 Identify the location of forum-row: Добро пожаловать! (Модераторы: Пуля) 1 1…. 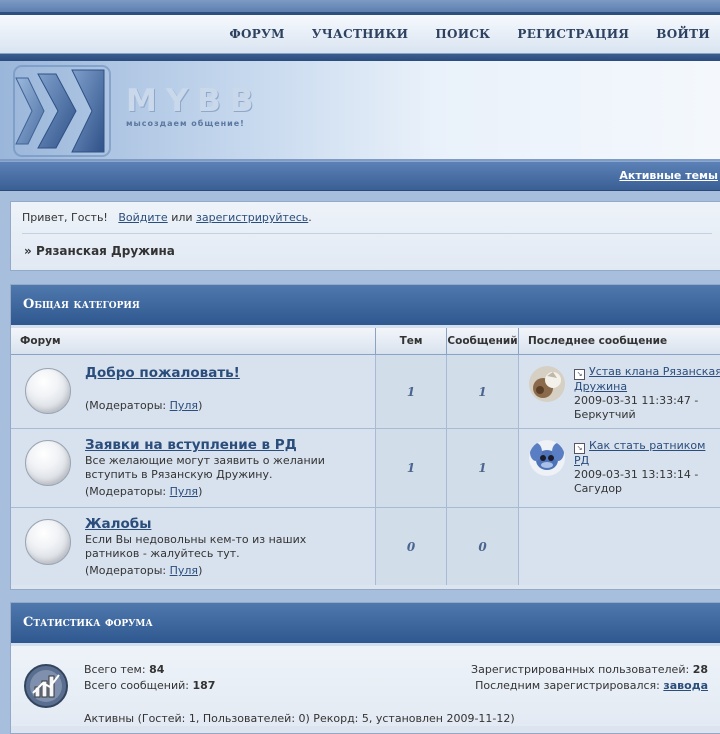
(365, 392).